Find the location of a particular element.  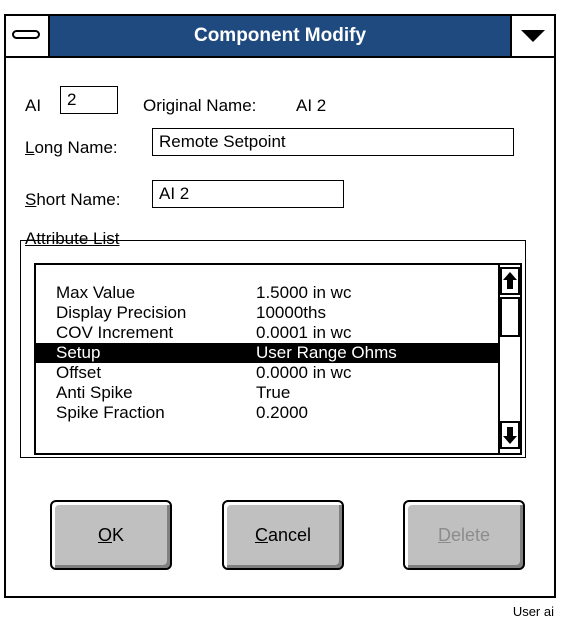

list-item: Offset 0.0000 in wc is located at coordinates (267, 373).